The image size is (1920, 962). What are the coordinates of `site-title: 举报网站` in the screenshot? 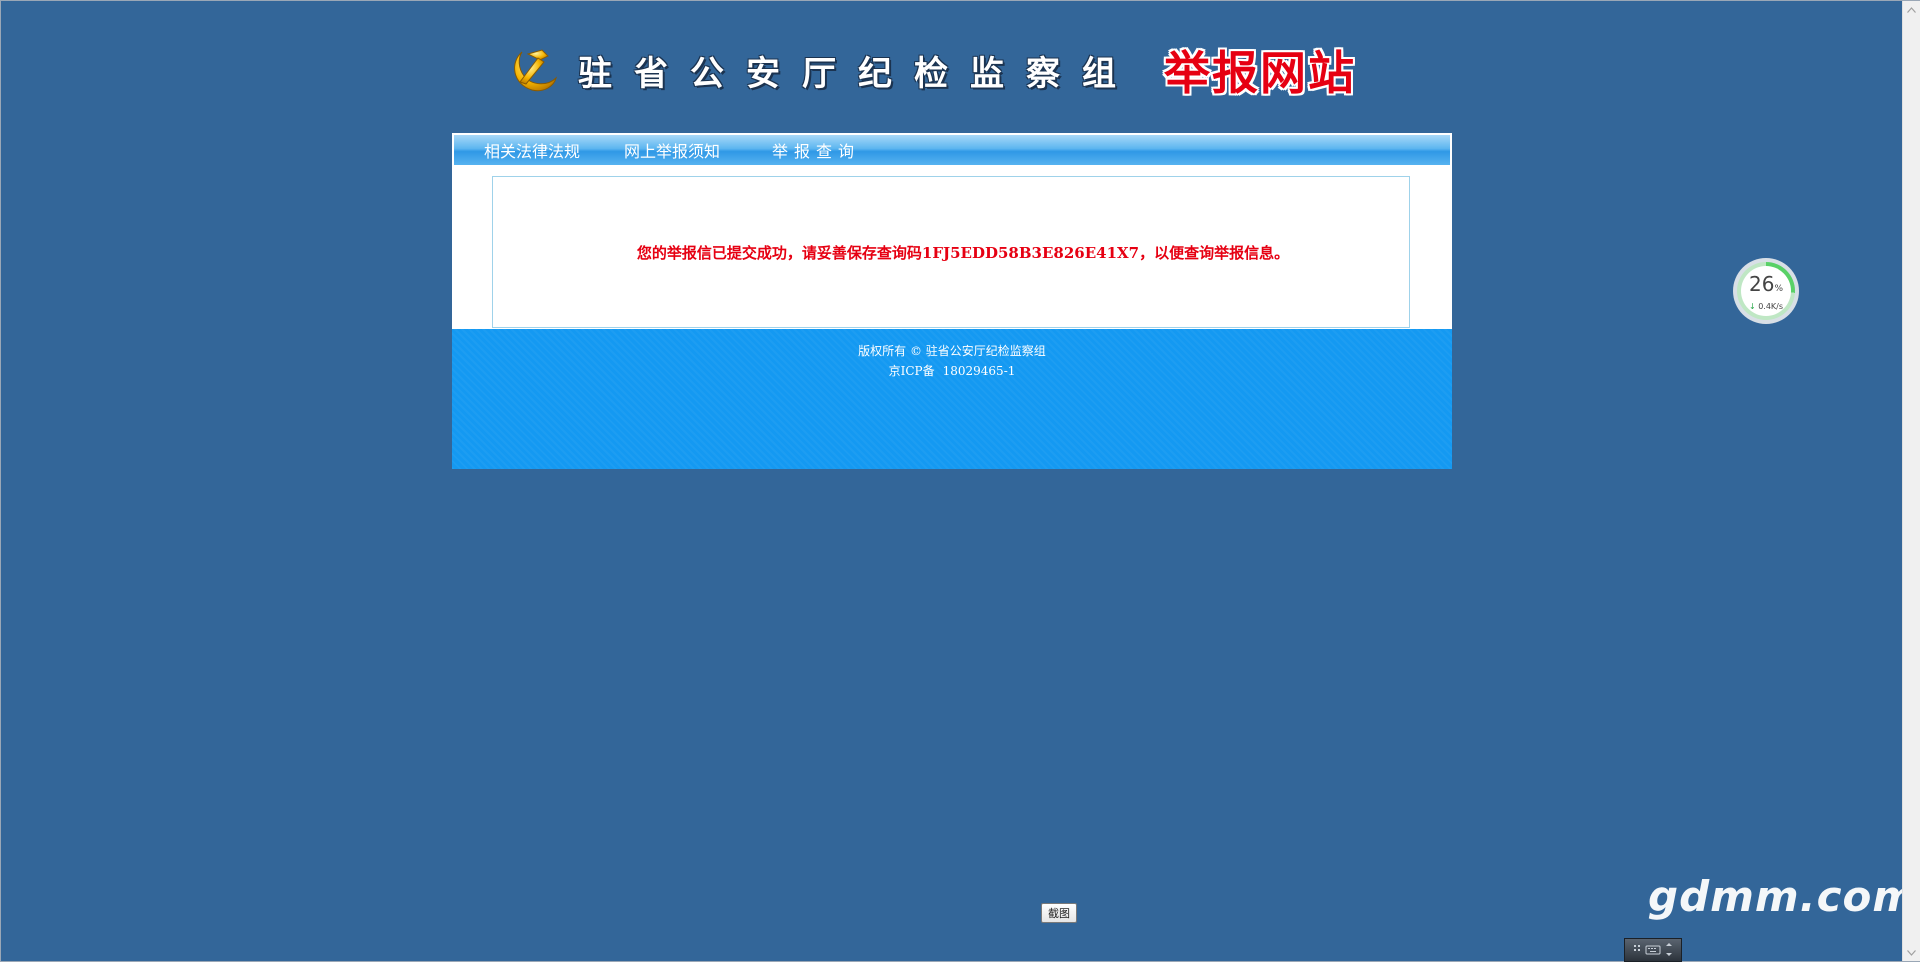 It's located at (1260, 73).